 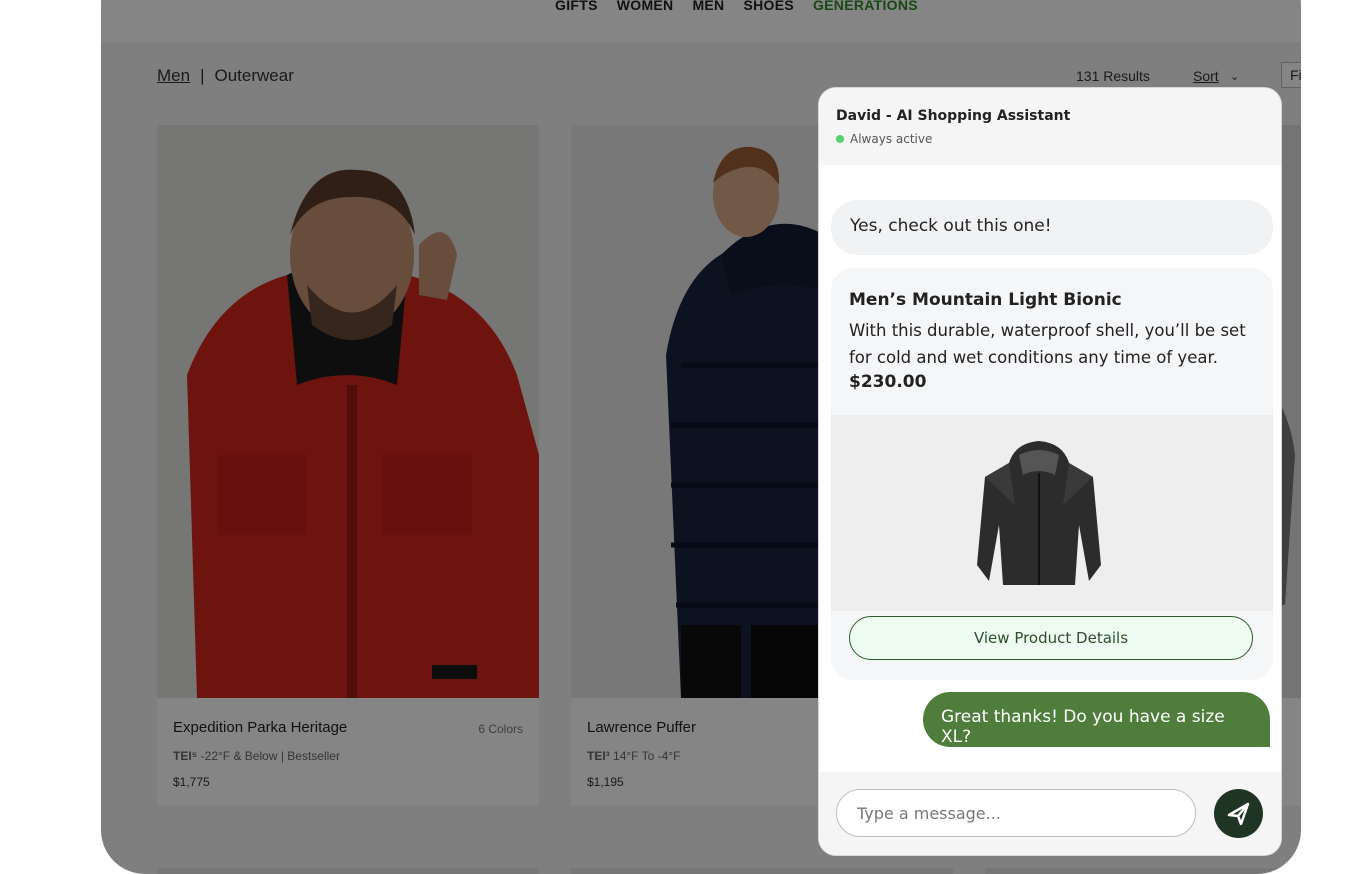 I want to click on assistant-status: Always active, so click(x=884, y=139).